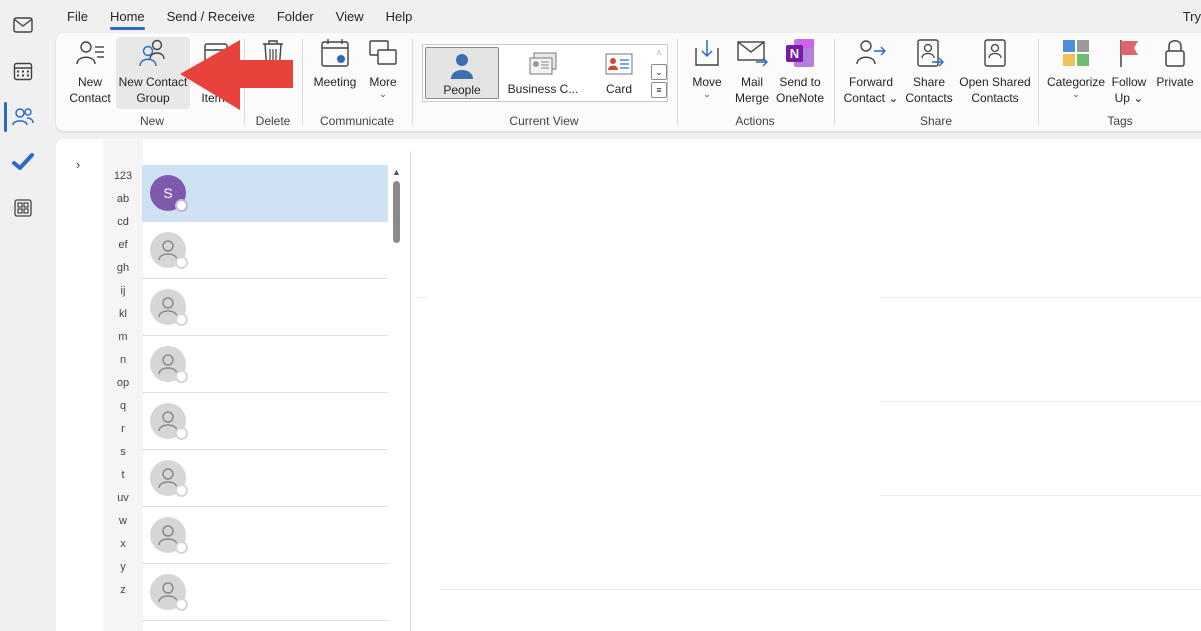  I want to click on alphabet-index-item: y, so click(123, 567).